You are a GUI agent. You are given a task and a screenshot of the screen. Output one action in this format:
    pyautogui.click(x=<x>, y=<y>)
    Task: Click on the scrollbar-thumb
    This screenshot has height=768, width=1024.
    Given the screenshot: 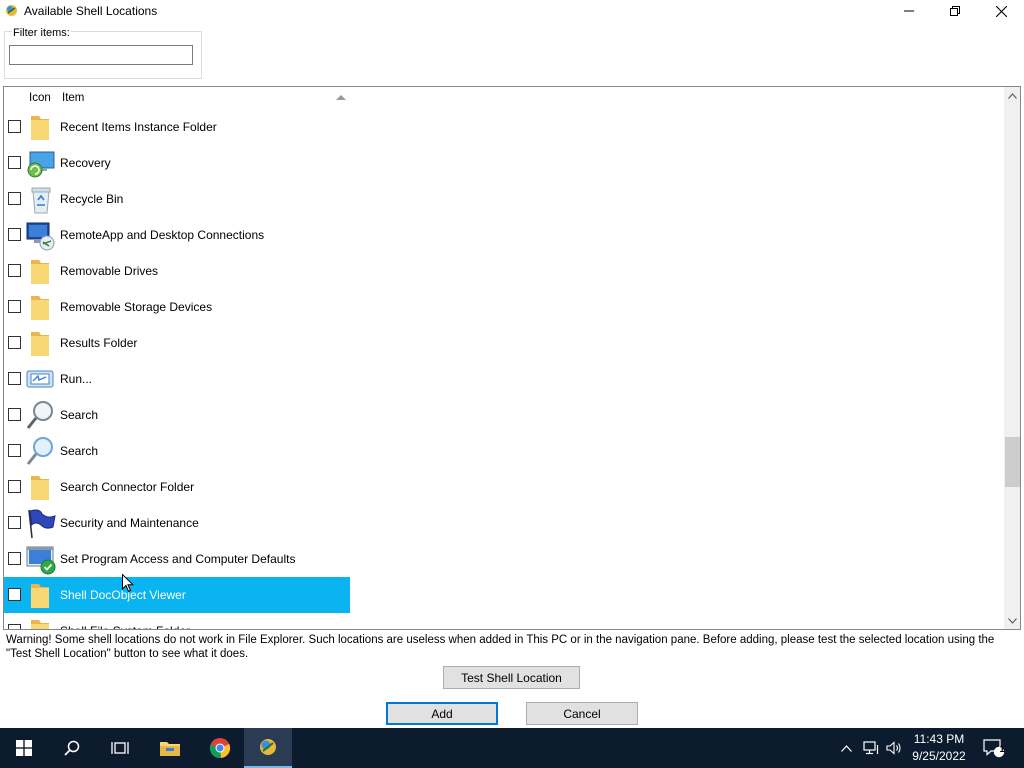 What is the action you would take?
    pyautogui.click(x=1012, y=462)
    